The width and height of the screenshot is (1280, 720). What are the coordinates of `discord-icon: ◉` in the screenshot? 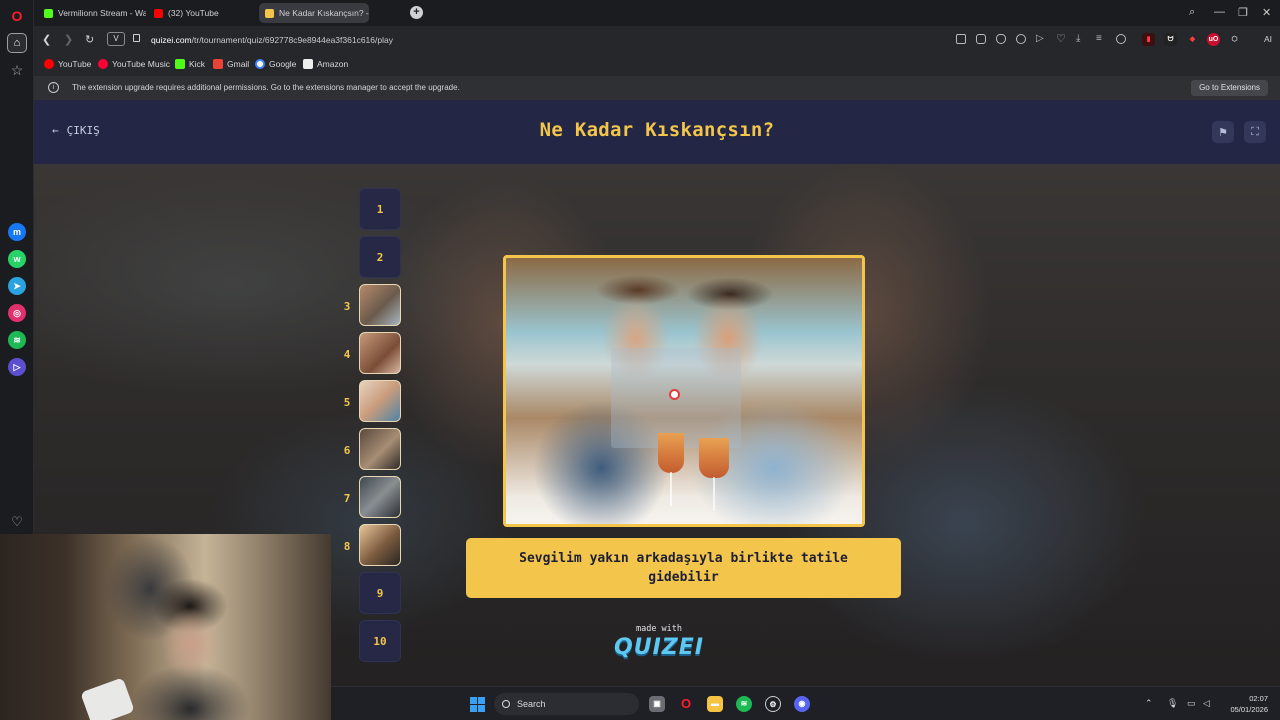 It's located at (802, 704).